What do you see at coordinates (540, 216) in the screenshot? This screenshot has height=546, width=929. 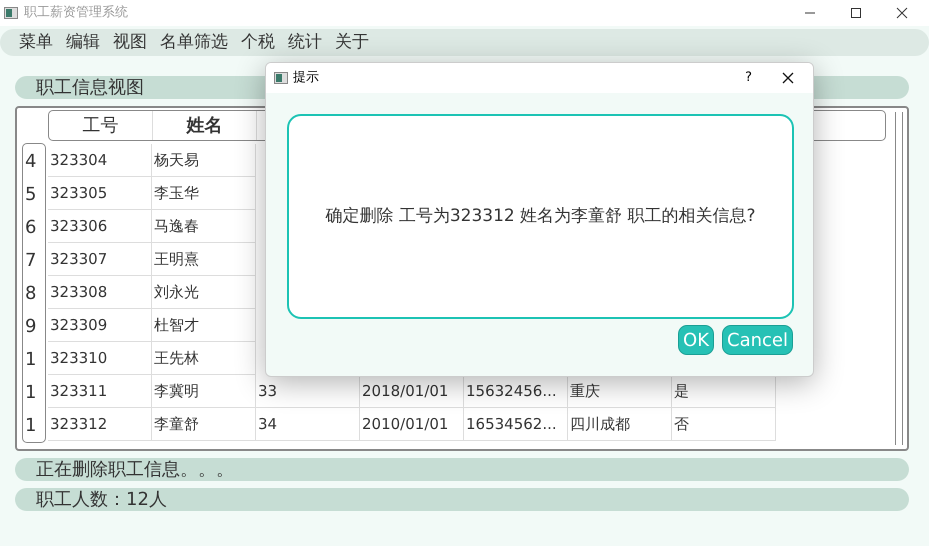 I see `confirm-message: 确定删除 工号为323312 姓名为李童舒 职工的相关信息?` at bounding box center [540, 216].